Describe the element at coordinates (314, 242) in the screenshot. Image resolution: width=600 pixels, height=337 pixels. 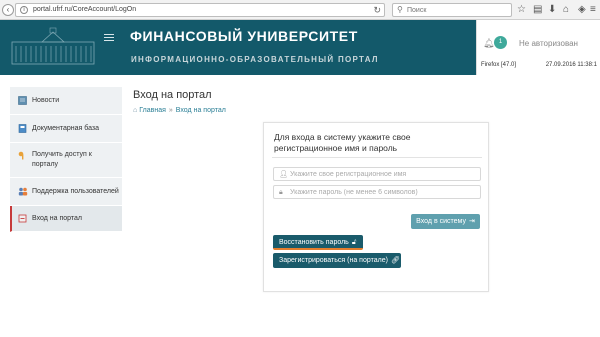
I see `restore-button-label: Восстановить пароль` at that location.